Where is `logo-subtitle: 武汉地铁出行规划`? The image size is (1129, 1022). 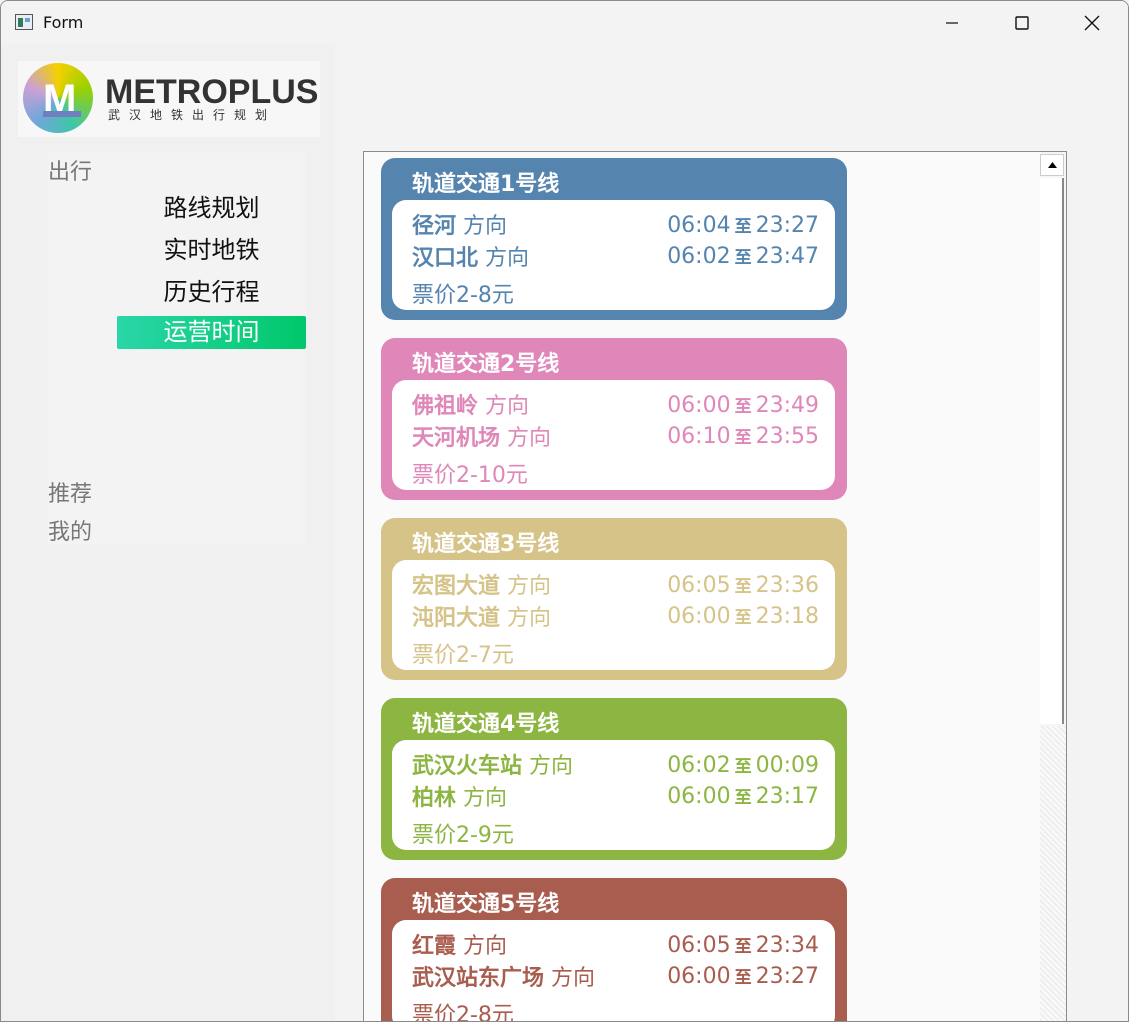 logo-subtitle: 武汉地铁出行规划 is located at coordinates (192, 115).